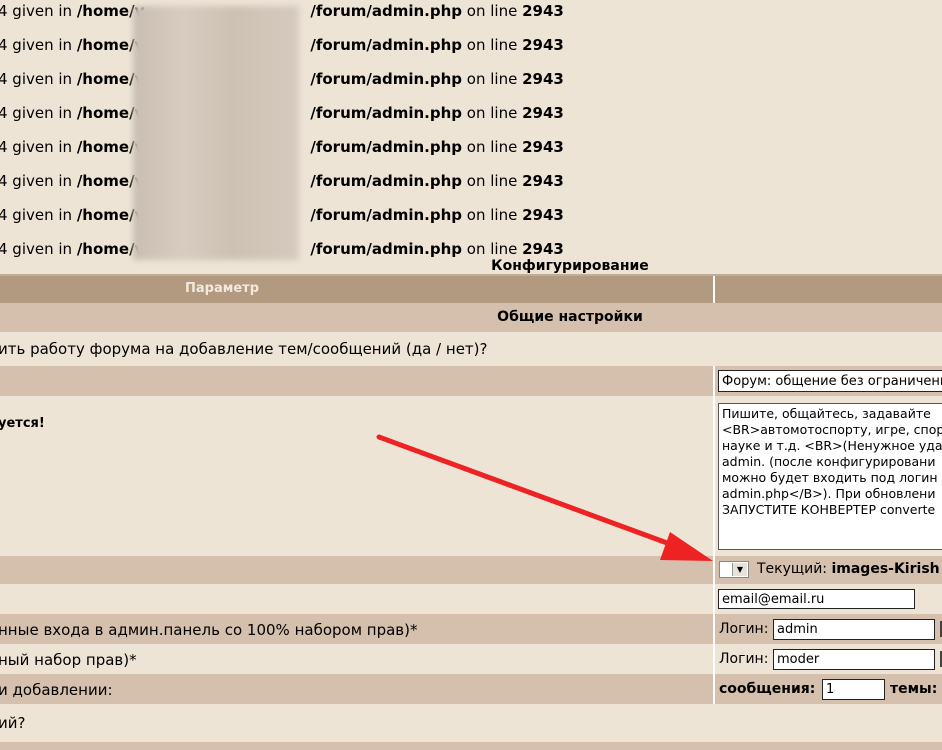 Image resolution: width=942 pixels, height=750 pixels. I want to click on email-field, so click(816, 599).